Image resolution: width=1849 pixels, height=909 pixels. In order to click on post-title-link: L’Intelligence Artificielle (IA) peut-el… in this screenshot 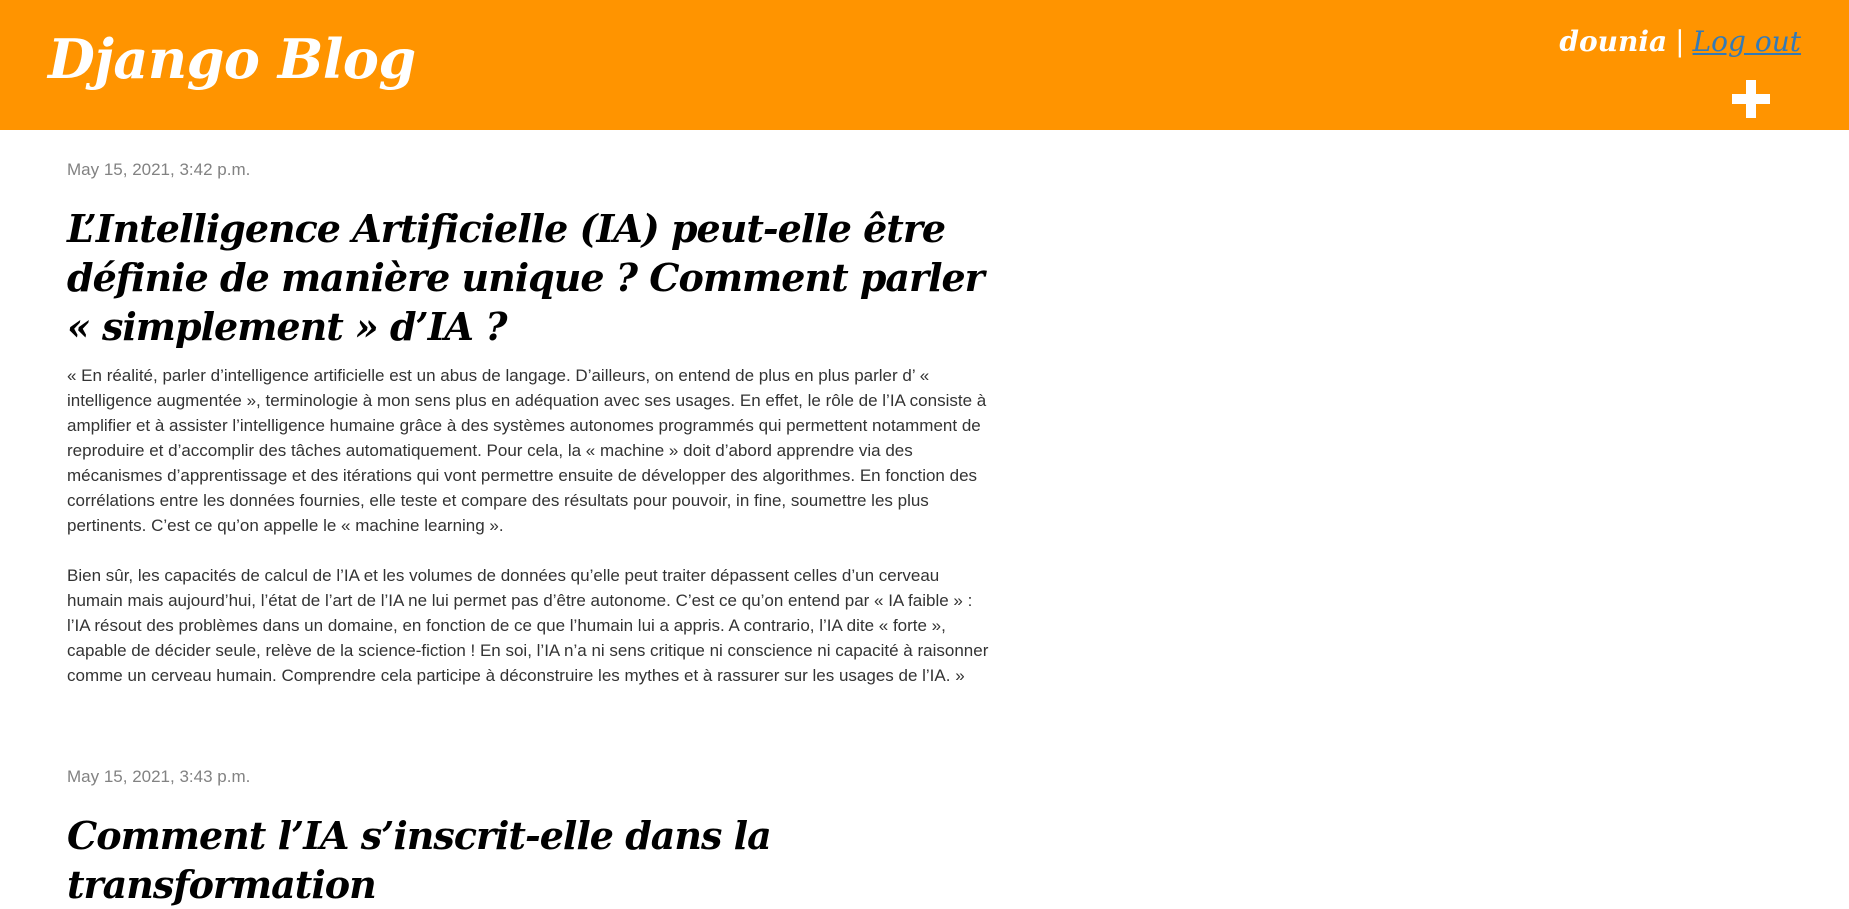, I will do `click(533, 277)`.